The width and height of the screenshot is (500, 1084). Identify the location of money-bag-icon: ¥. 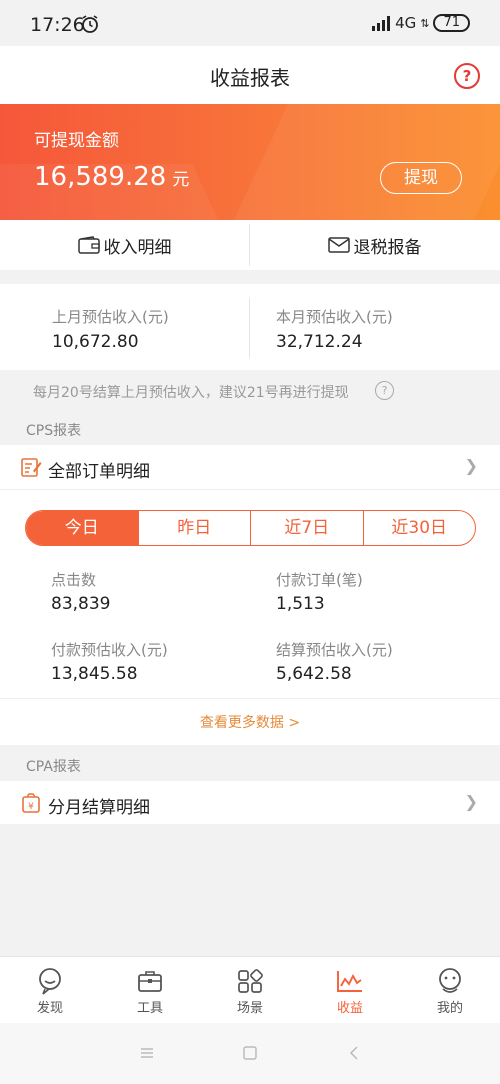
(31, 803).